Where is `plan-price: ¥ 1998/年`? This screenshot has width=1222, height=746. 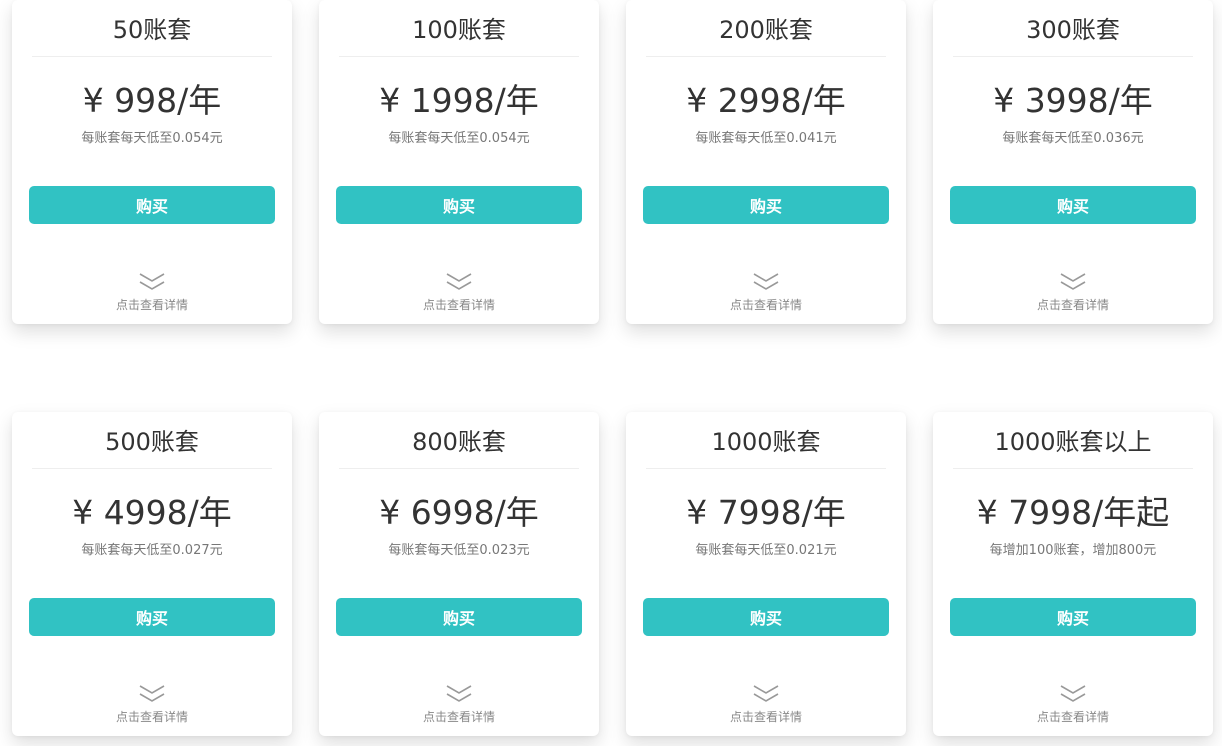
plan-price: ¥ 1998/年 is located at coordinates (459, 100).